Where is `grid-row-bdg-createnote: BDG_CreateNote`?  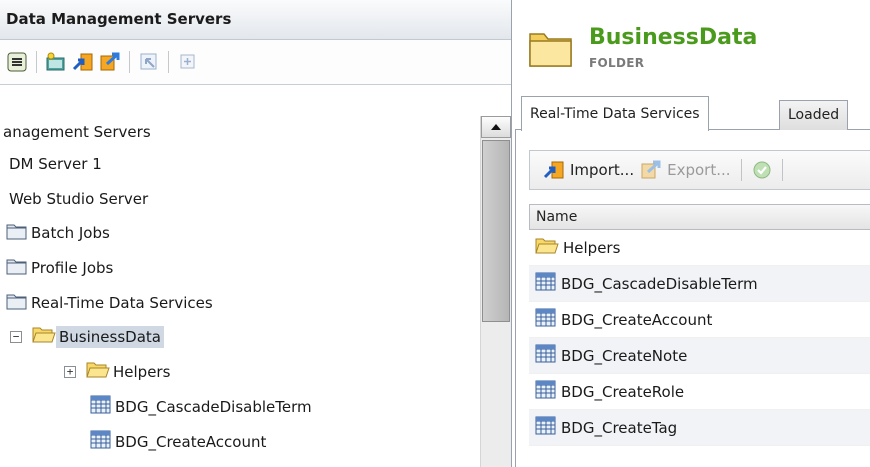 grid-row-bdg-createnote: BDG_CreateNote is located at coordinates (699, 356).